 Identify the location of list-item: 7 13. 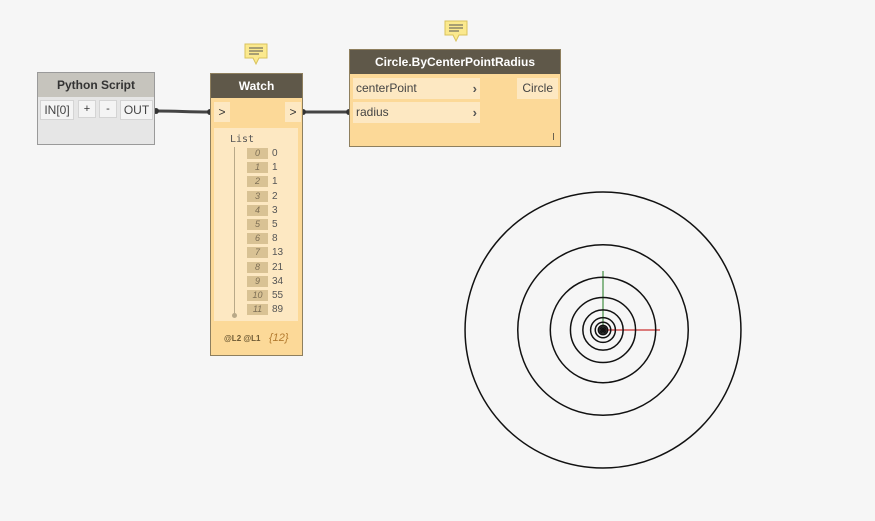
(265, 253).